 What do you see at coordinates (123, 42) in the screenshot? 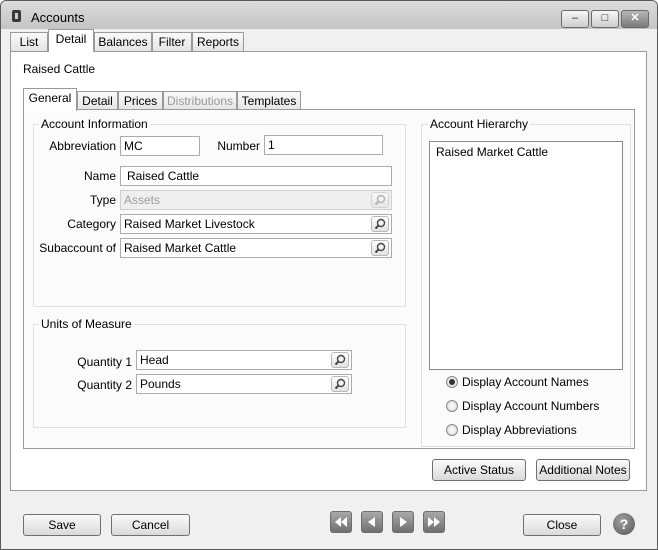
I see `tab-balances: Balances` at bounding box center [123, 42].